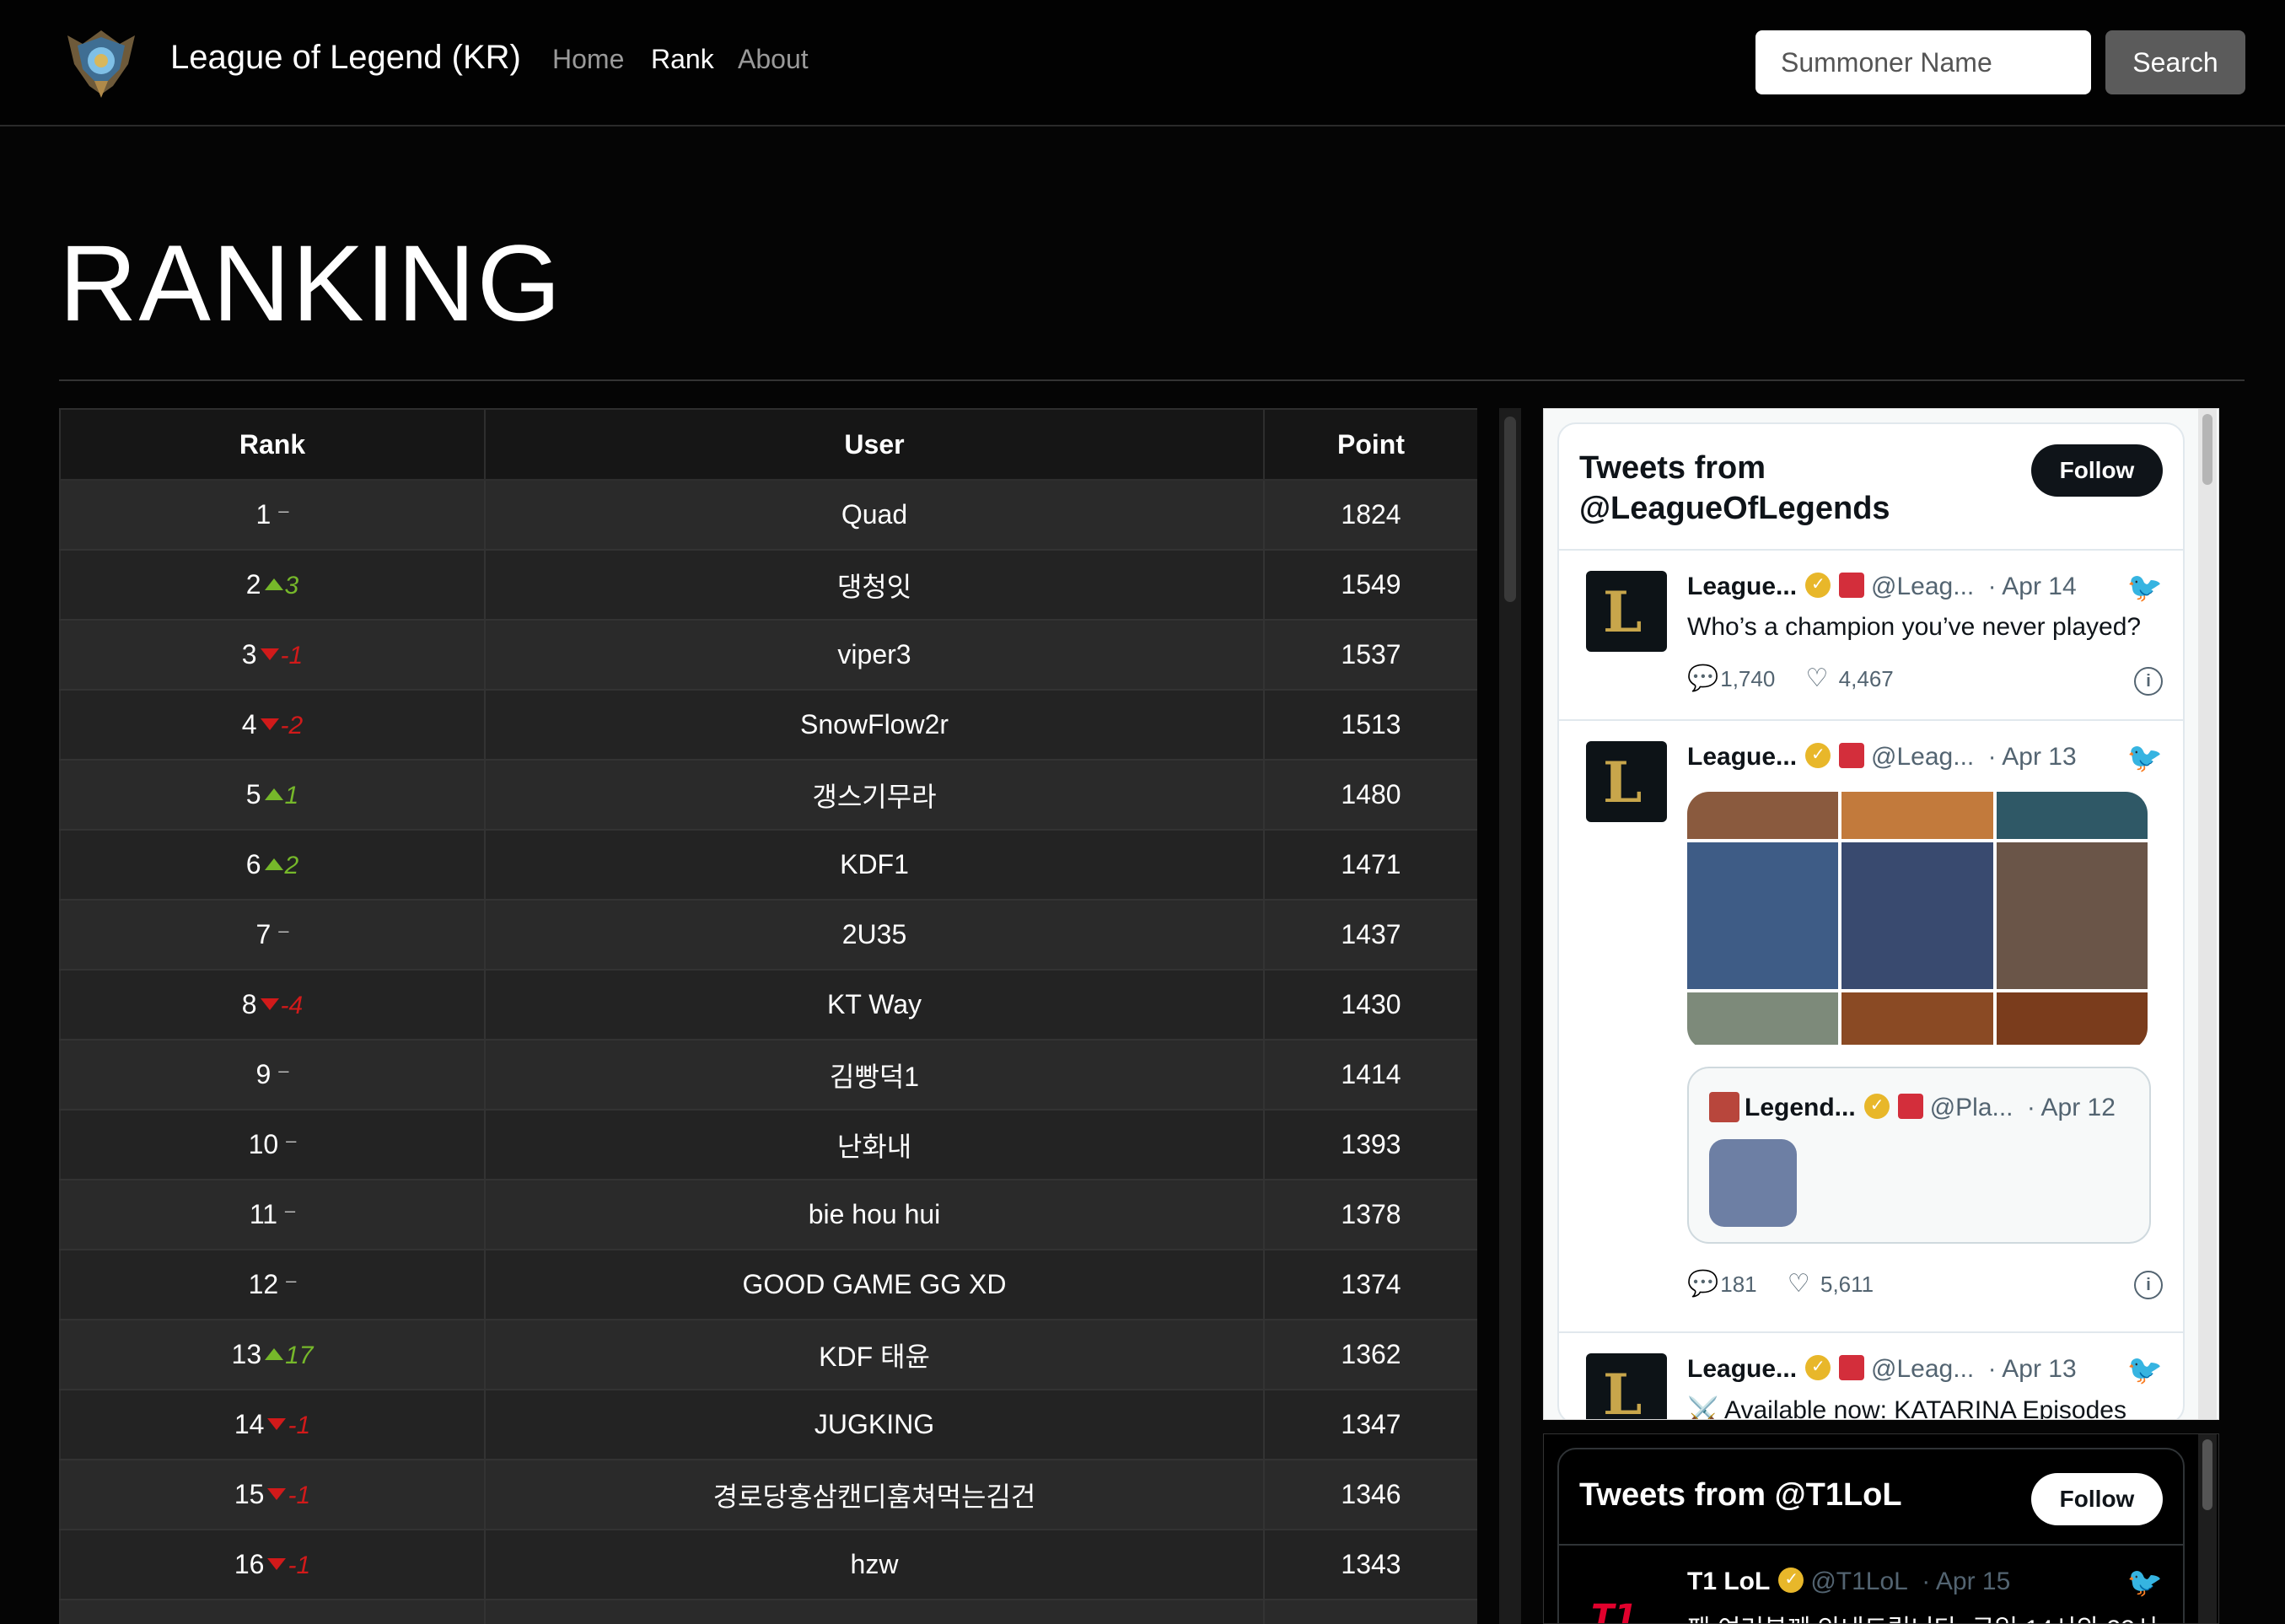 Image resolution: width=2285 pixels, height=1624 pixels. What do you see at coordinates (273, 585) in the screenshot?
I see `rank-cell: 23` at bounding box center [273, 585].